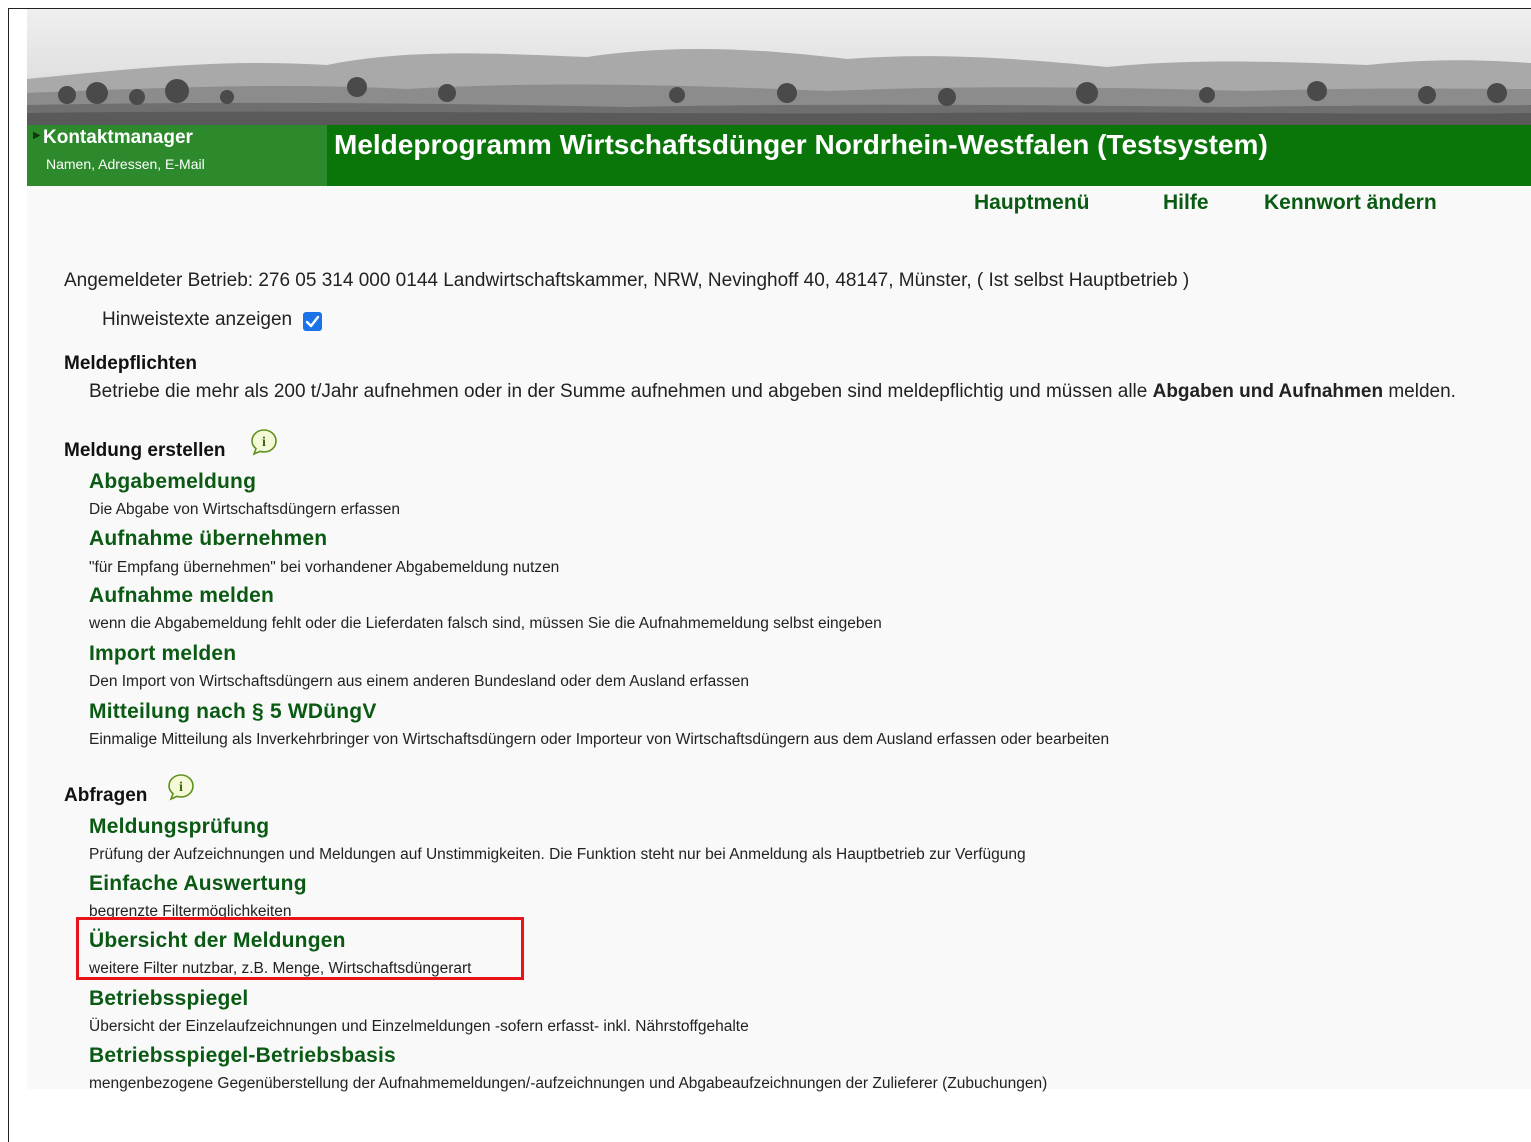 This screenshot has width=1531, height=1142. Describe the element at coordinates (106, 795) in the screenshot. I see `queries-heading: Abfragen` at that location.